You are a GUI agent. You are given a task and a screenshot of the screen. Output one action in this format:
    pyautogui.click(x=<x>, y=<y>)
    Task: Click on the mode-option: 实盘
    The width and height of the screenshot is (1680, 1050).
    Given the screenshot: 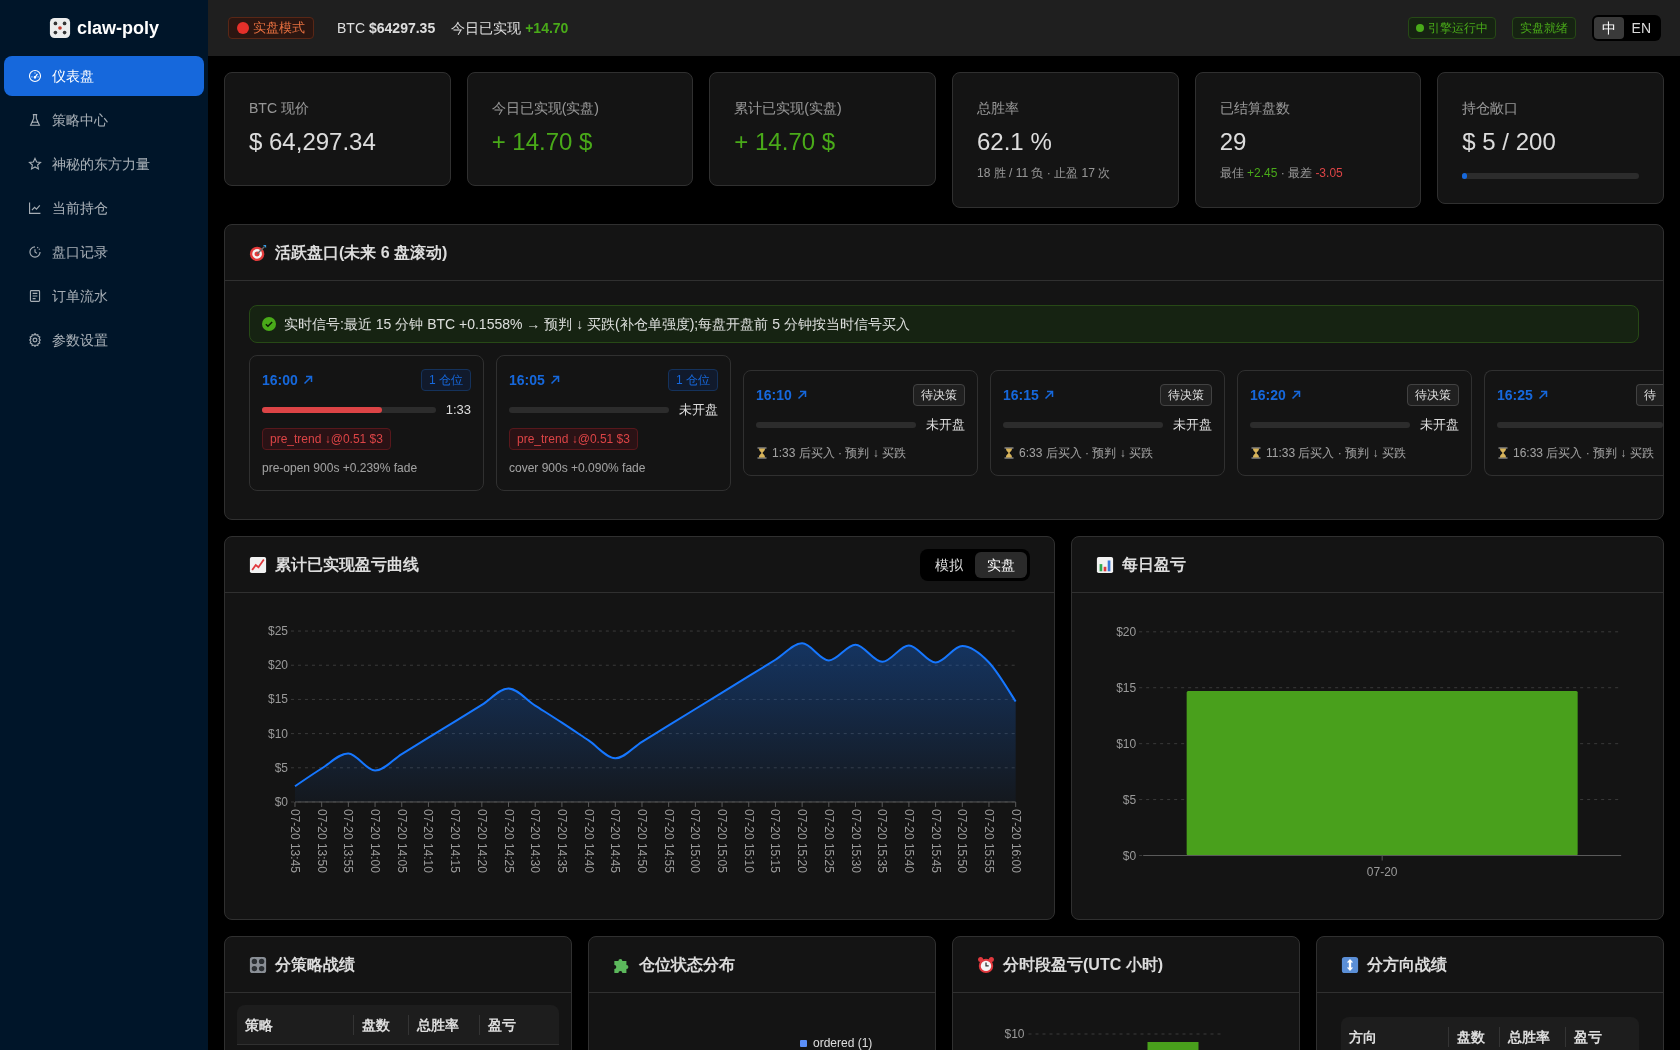 What is the action you would take?
    pyautogui.click(x=1000, y=564)
    